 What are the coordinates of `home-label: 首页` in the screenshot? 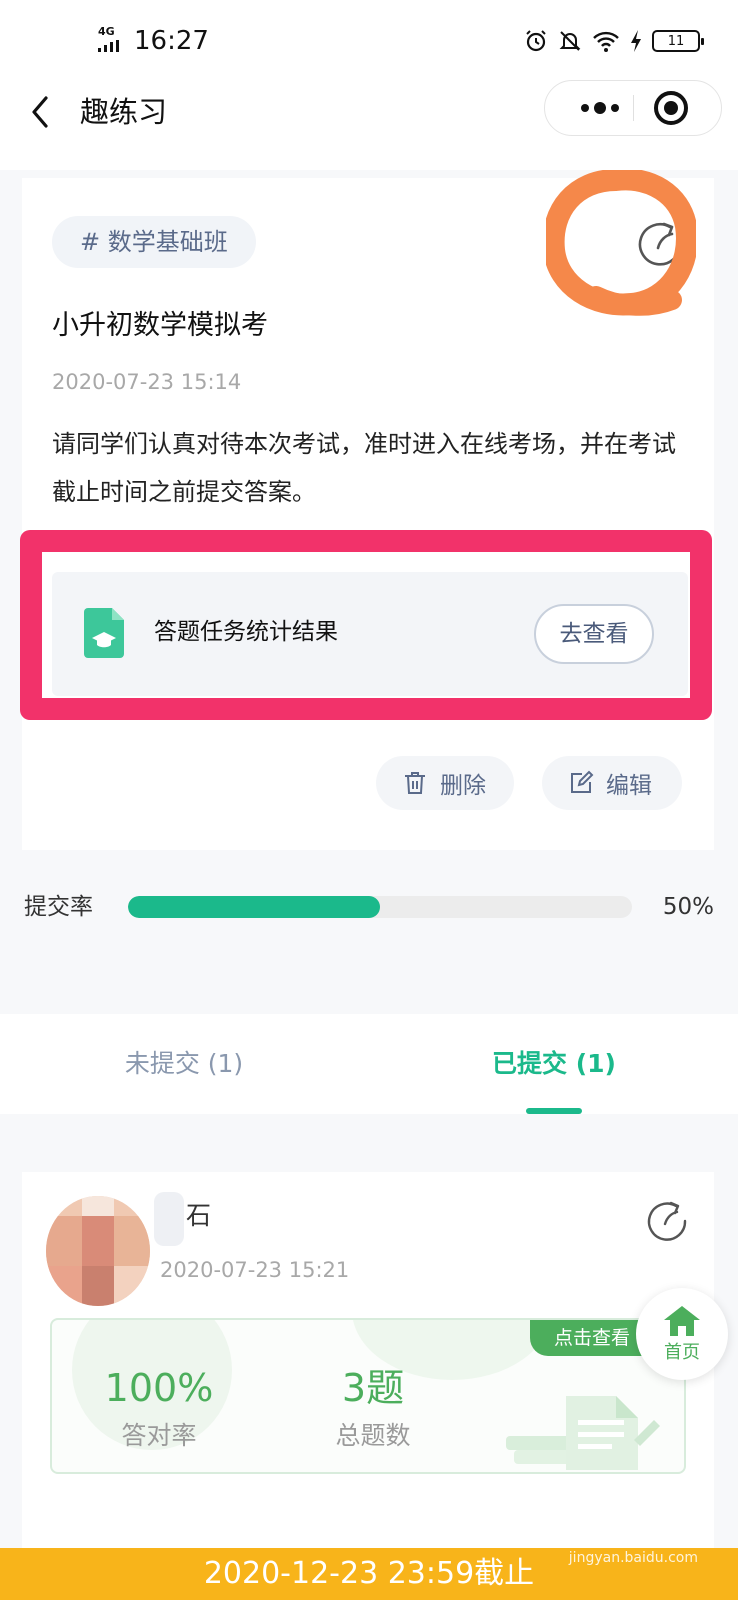 It's located at (682, 1352).